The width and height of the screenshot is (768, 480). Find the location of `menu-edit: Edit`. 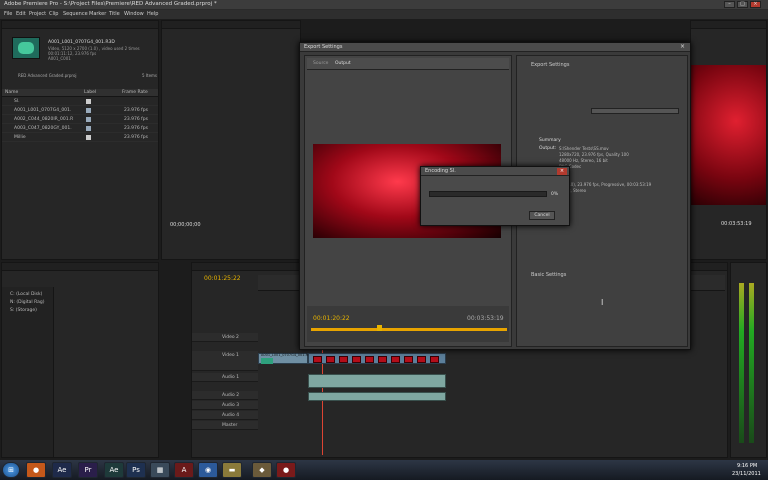

menu-edit: Edit is located at coordinates (21, 14).